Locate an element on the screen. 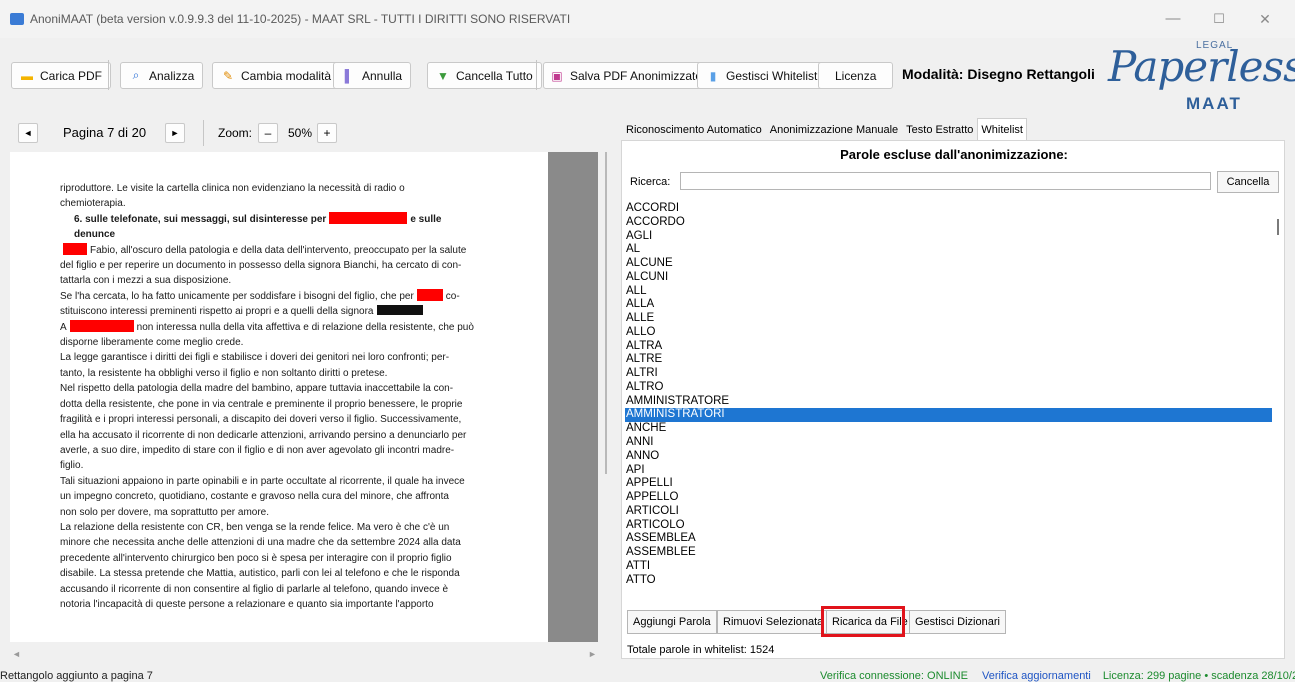 The height and width of the screenshot is (682, 1295). app-icon is located at coordinates (17, 19).